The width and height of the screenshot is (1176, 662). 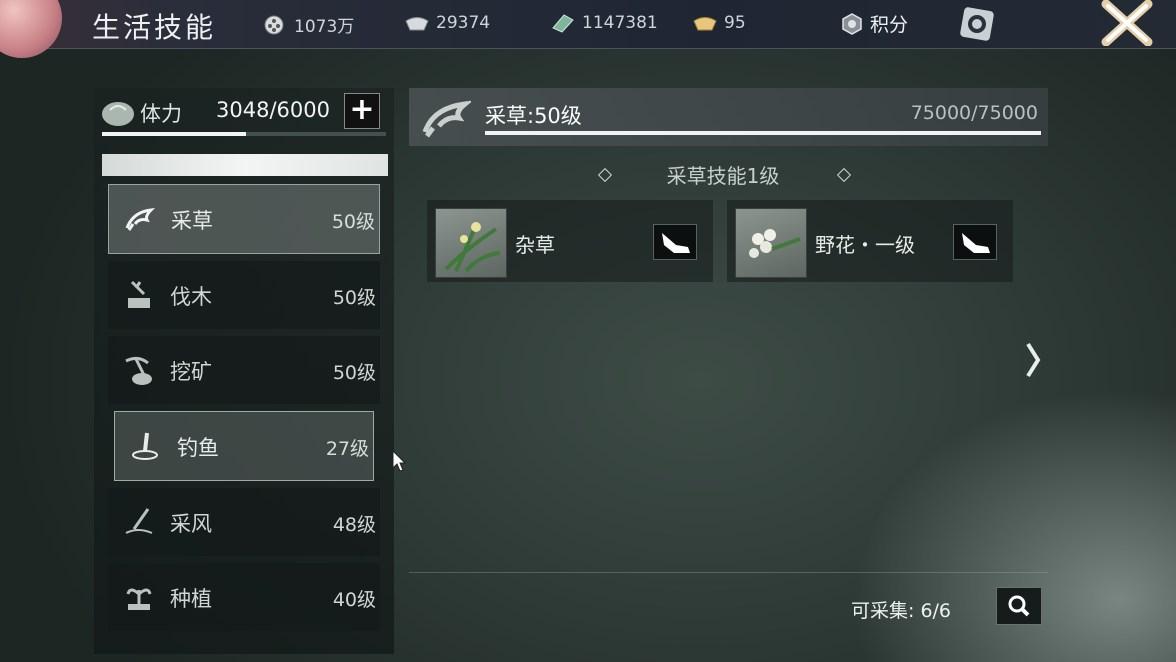 What do you see at coordinates (570, 241) in the screenshot?
I see `gather-item-weed: 杂草` at bounding box center [570, 241].